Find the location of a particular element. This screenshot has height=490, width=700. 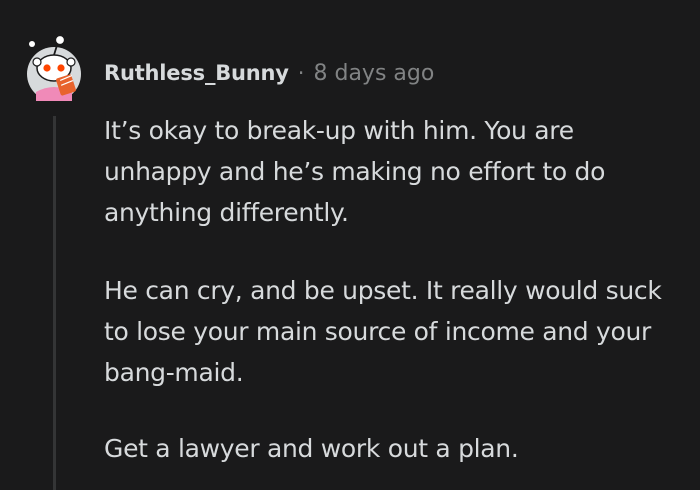

comment-paragraph: Get a lawyer and work out a plan. is located at coordinates (311, 448).